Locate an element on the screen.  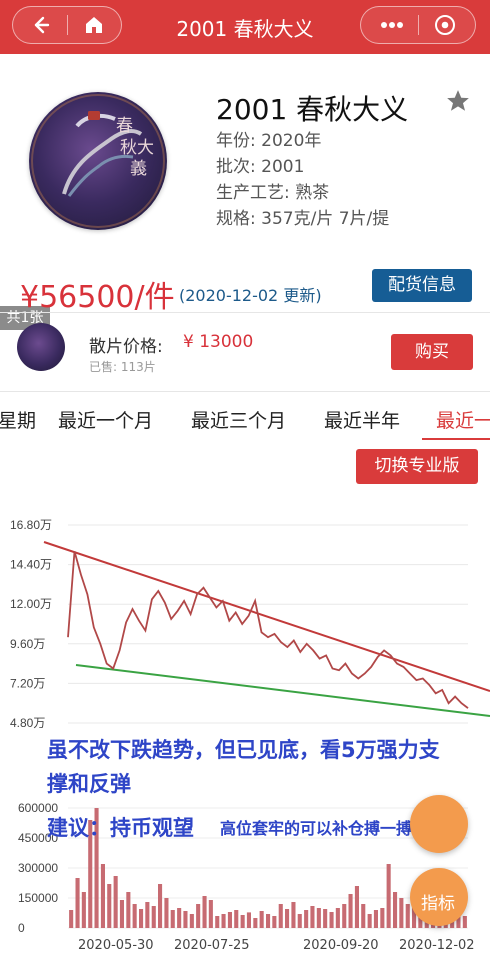
y-tick-label: 14.40万 is located at coordinates (31, 565).